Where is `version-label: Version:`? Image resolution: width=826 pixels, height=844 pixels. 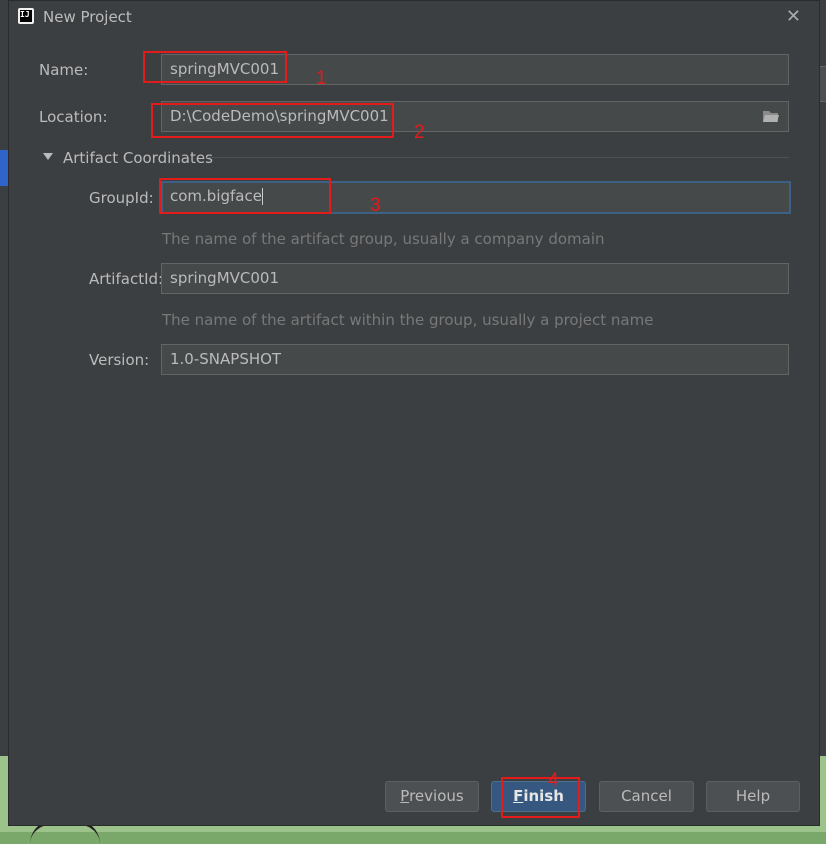 version-label: Version: is located at coordinates (119, 360).